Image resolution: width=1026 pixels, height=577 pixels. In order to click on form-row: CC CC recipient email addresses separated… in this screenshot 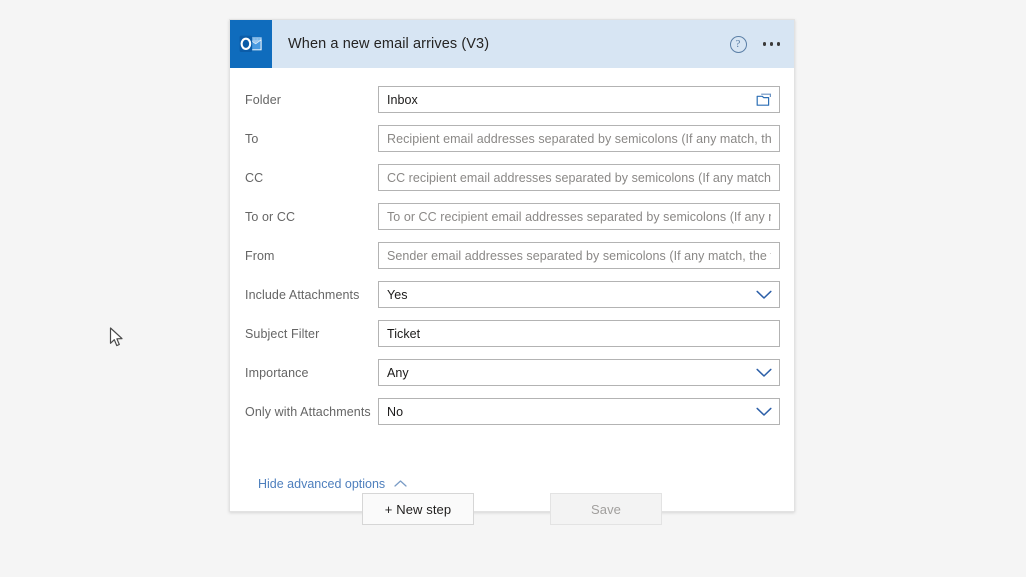, I will do `click(512, 177)`.